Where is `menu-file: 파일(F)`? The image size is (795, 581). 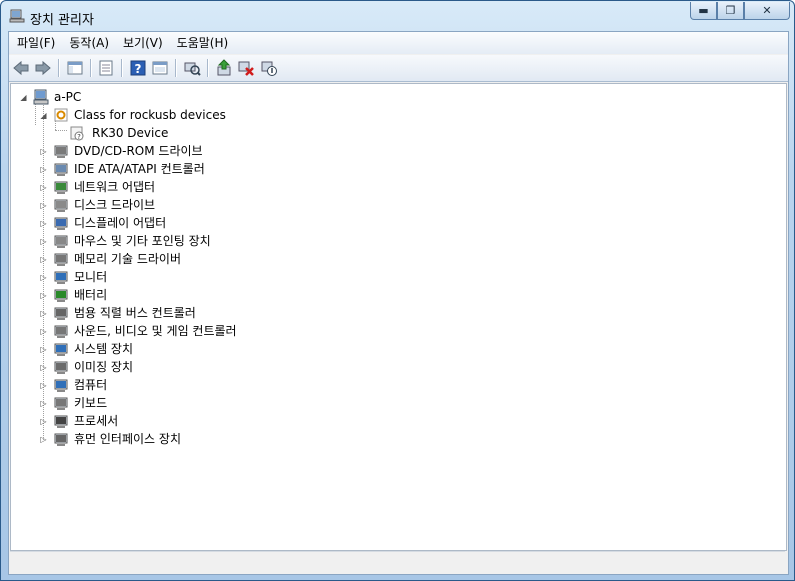
menu-file: 파일(F) is located at coordinates (35, 43).